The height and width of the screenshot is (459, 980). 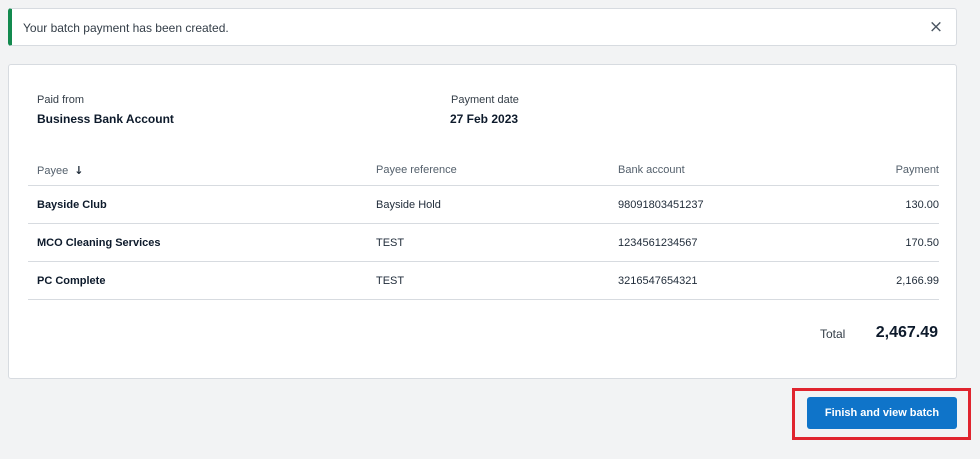 What do you see at coordinates (906, 332) in the screenshot?
I see `total-value: 2,467.49` at bounding box center [906, 332].